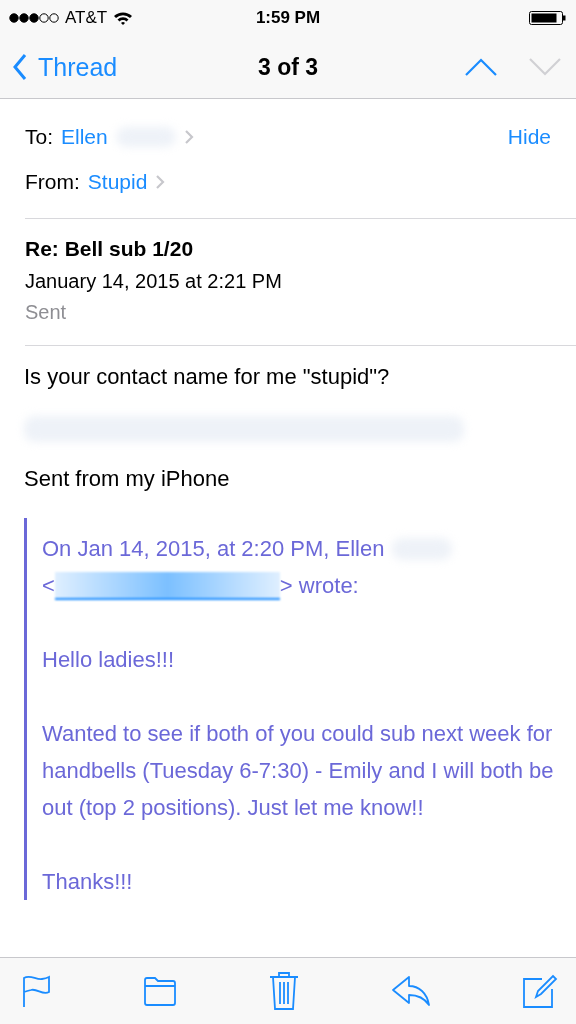 This screenshot has width=576, height=1024. What do you see at coordinates (123, 18) in the screenshot?
I see `wifi-icon` at bounding box center [123, 18].